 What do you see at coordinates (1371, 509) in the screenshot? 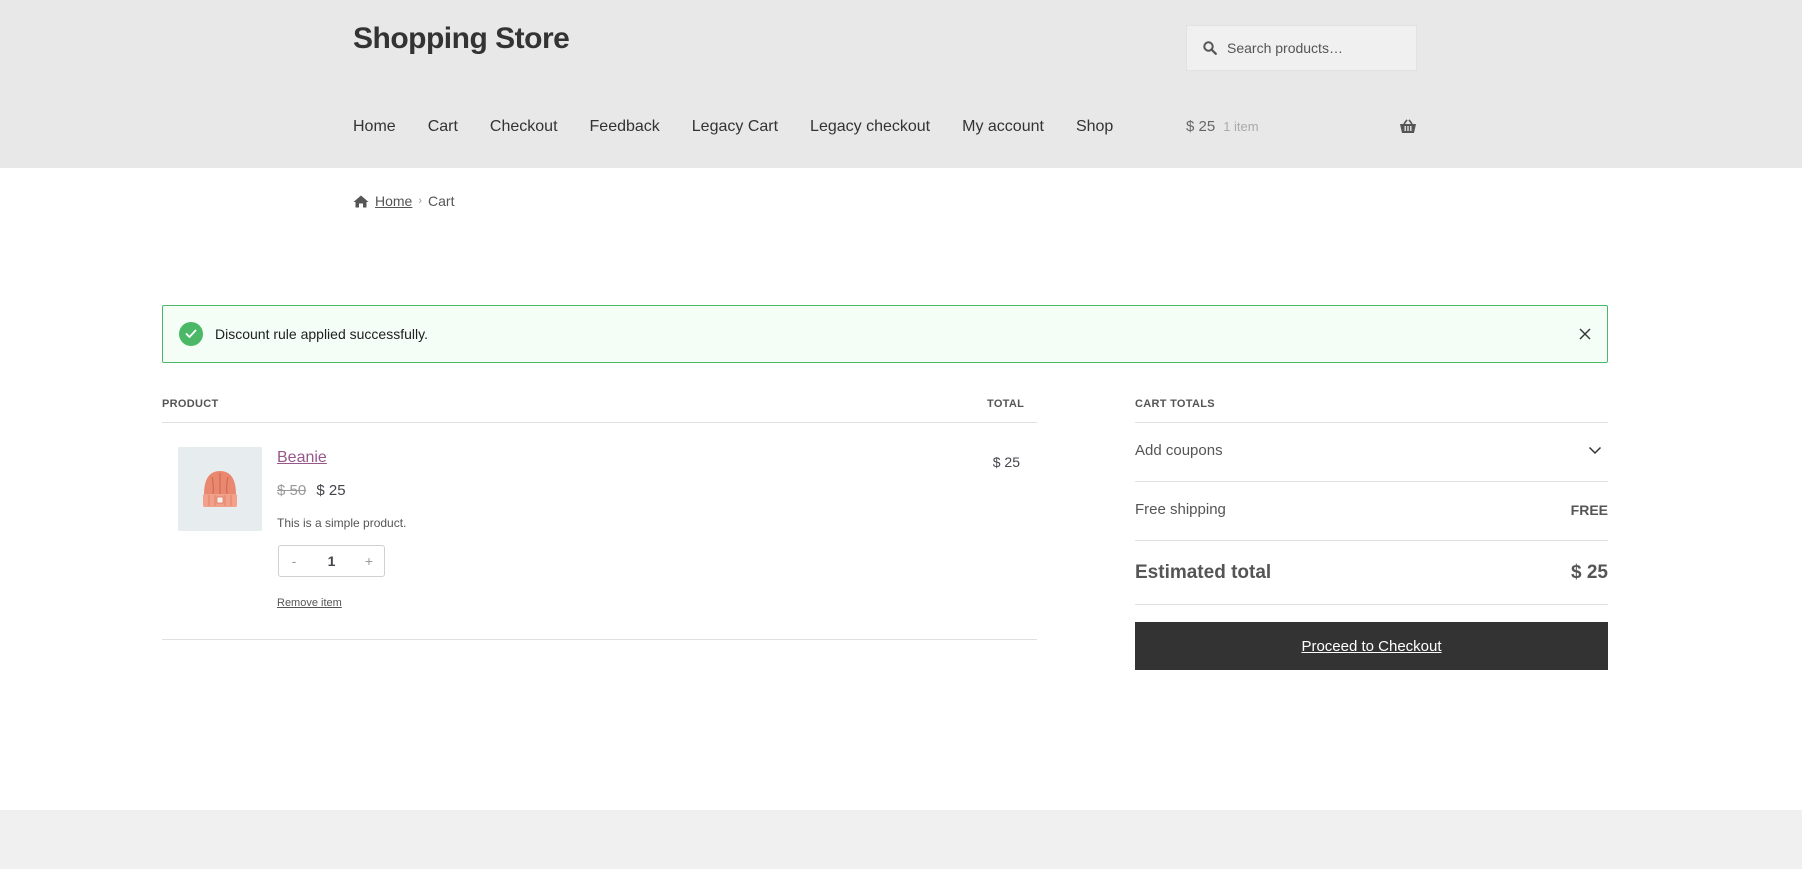
I see `shipping-row: Free shipping FREE` at bounding box center [1371, 509].